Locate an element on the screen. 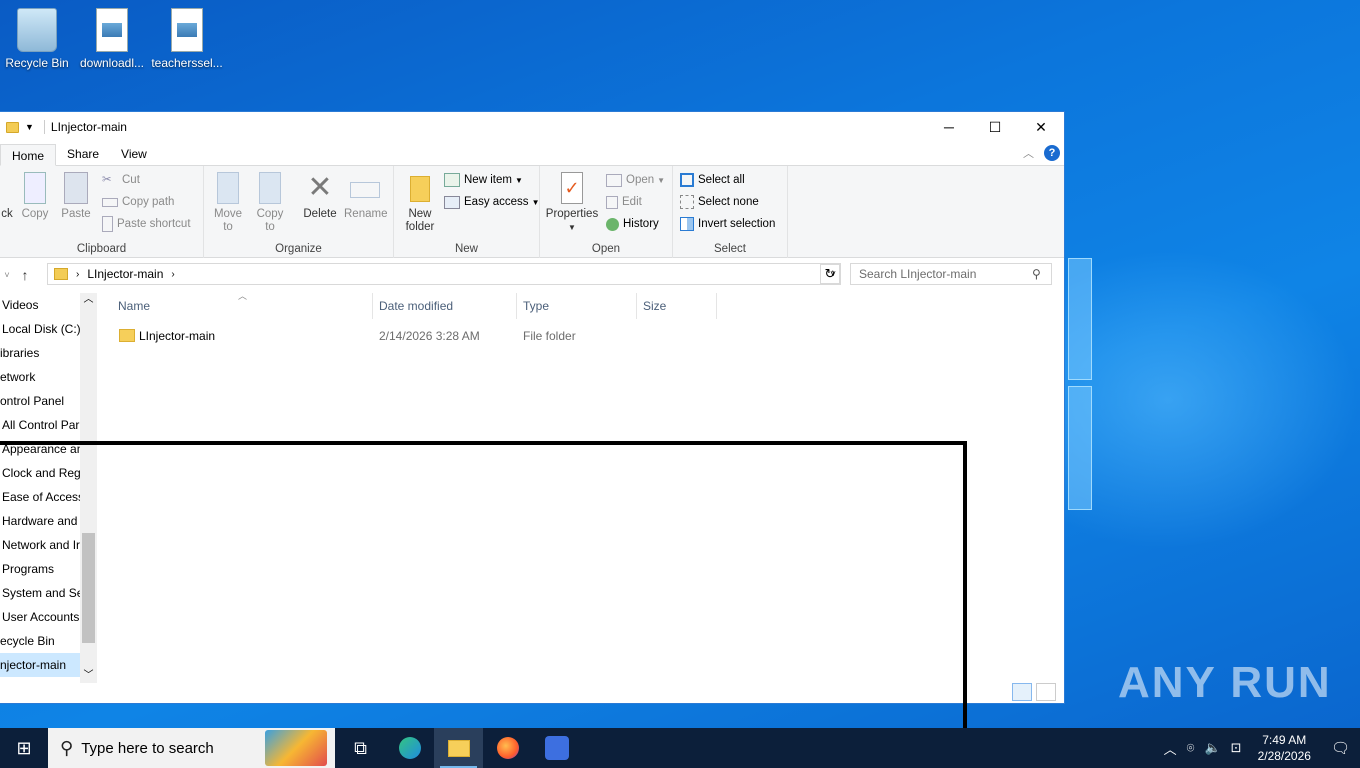  open-group: ✓ Properties ▼ Open ▼ Edit History Open is located at coordinates (606, 212).